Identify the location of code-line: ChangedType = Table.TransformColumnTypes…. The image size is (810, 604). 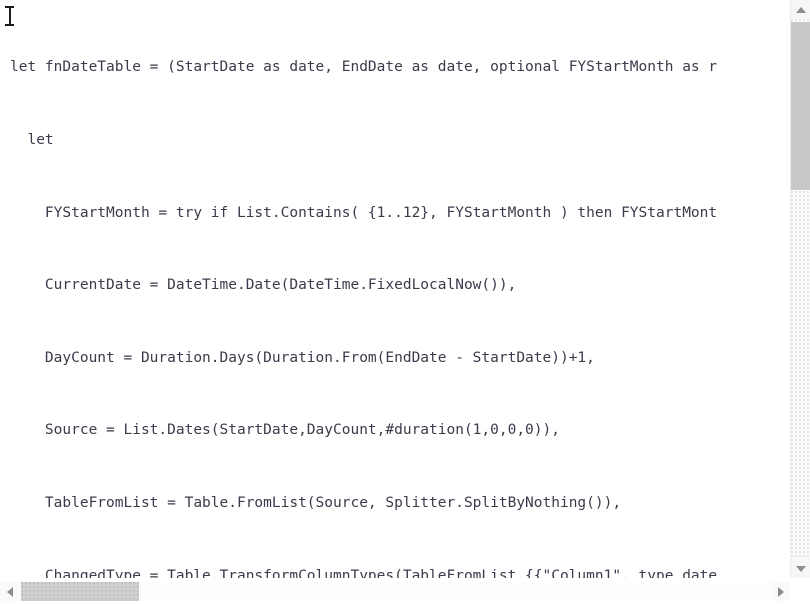
(395, 571).